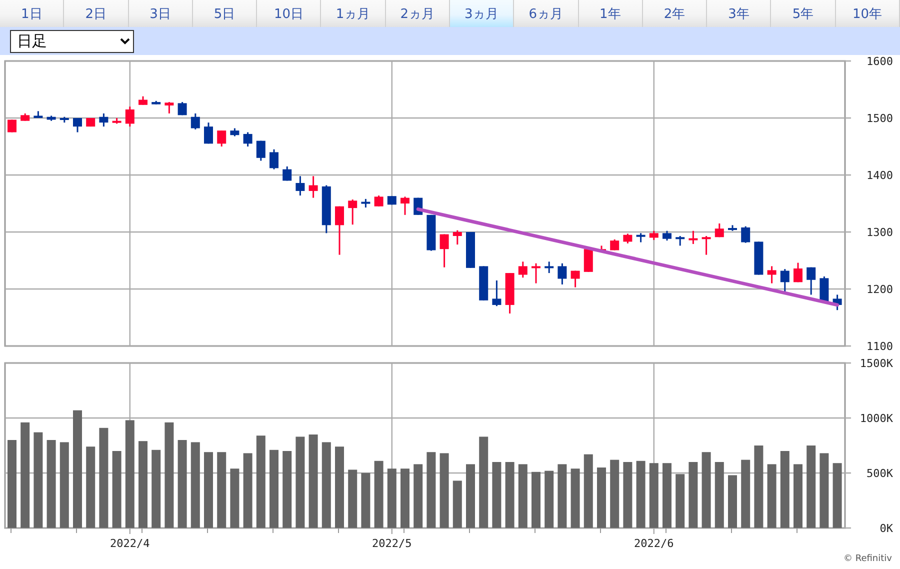 The image size is (900, 569). Describe the element at coordinates (418, 14) in the screenshot. I see `period-tab: 2ヵ月` at that location.